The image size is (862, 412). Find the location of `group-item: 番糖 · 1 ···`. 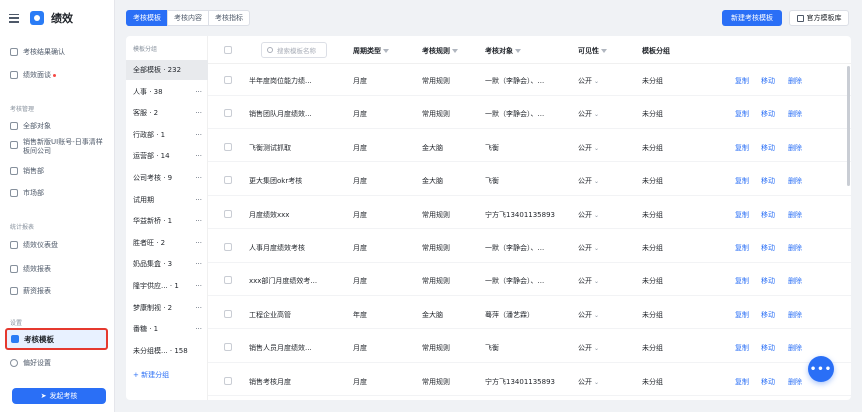

group-item: 番糖 · 1 ··· is located at coordinates (167, 329).